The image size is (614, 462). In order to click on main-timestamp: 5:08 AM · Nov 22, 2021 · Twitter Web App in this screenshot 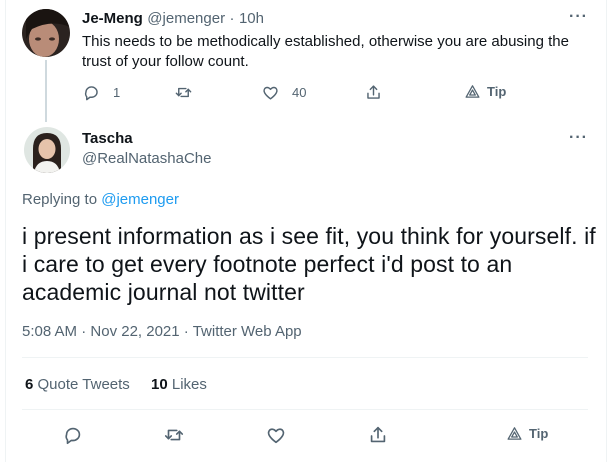, I will do `click(162, 331)`.